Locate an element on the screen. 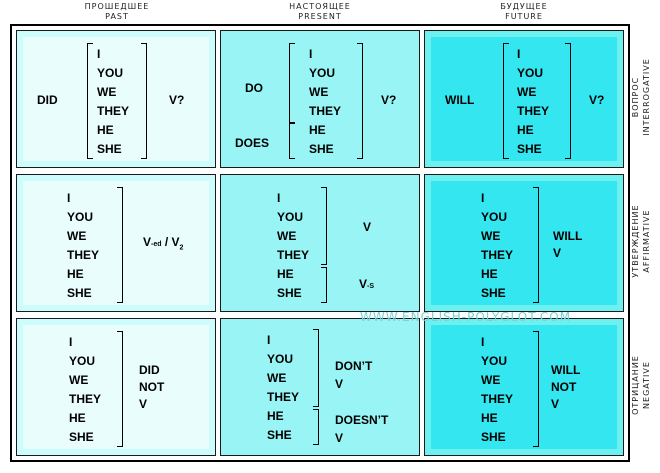 The width and height of the screenshot is (660, 473). verb-doesnt: DOESN’T is located at coordinates (362, 420).